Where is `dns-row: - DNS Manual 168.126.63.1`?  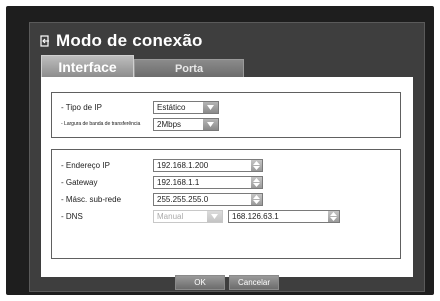
dns-row: - DNS Manual 168.126.63.1 is located at coordinates (200, 216).